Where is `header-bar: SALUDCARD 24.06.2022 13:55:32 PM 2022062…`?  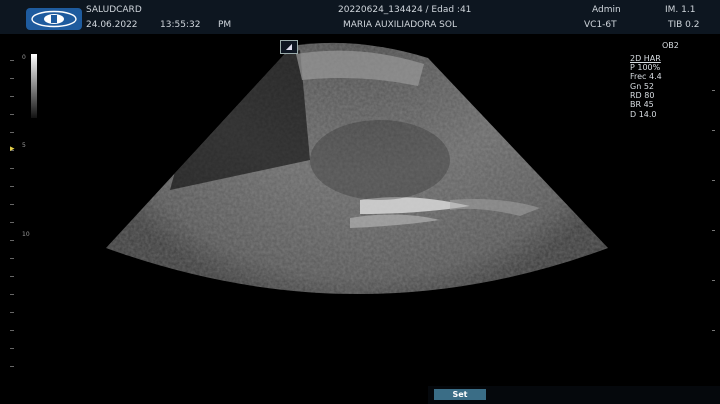
header-bar: SALUDCARD 24.06.2022 13:55:32 PM 2022062… is located at coordinates (360, 17).